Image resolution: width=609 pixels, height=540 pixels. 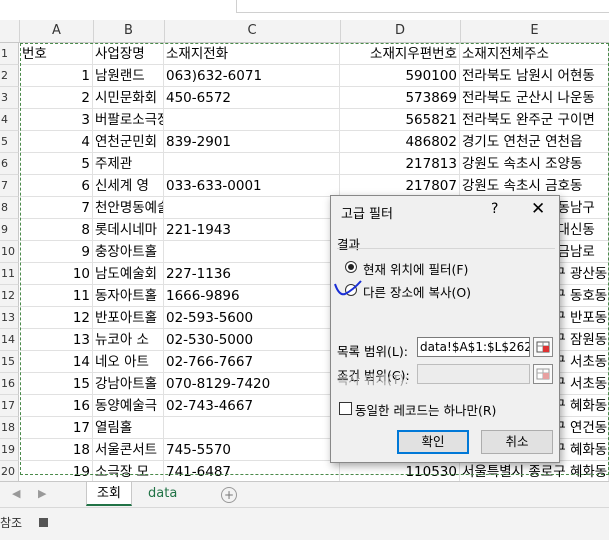 I want to click on cell-business-name: 시민문화회, so click(x=128, y=98).